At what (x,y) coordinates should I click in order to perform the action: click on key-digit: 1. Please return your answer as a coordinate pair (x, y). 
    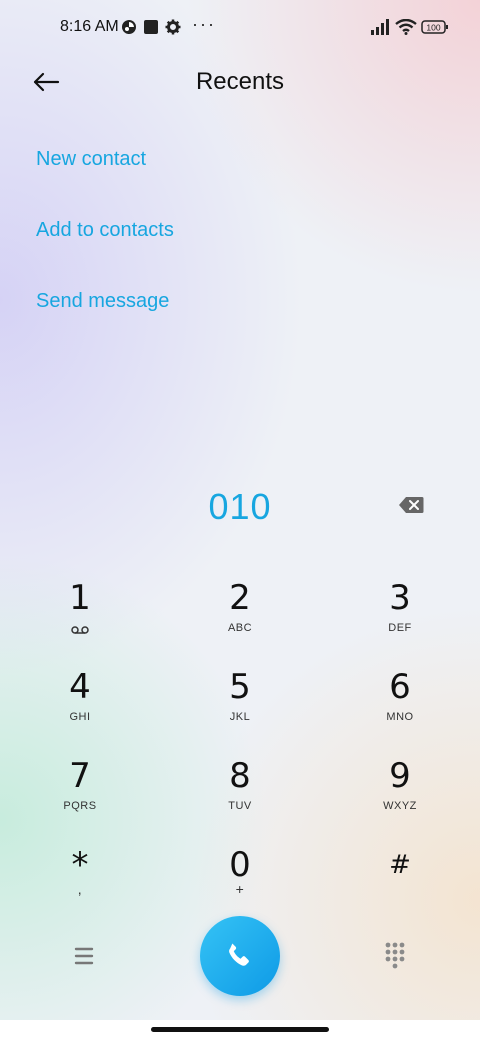
    Looking at the image, I should click on (80, 598).